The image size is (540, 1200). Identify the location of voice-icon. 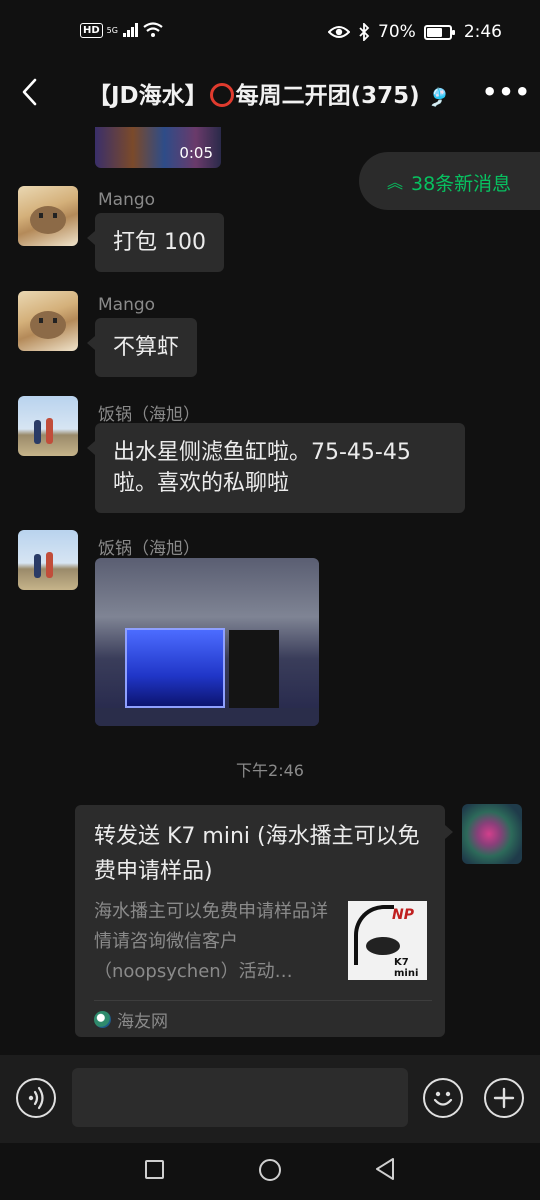
(36, 1098).